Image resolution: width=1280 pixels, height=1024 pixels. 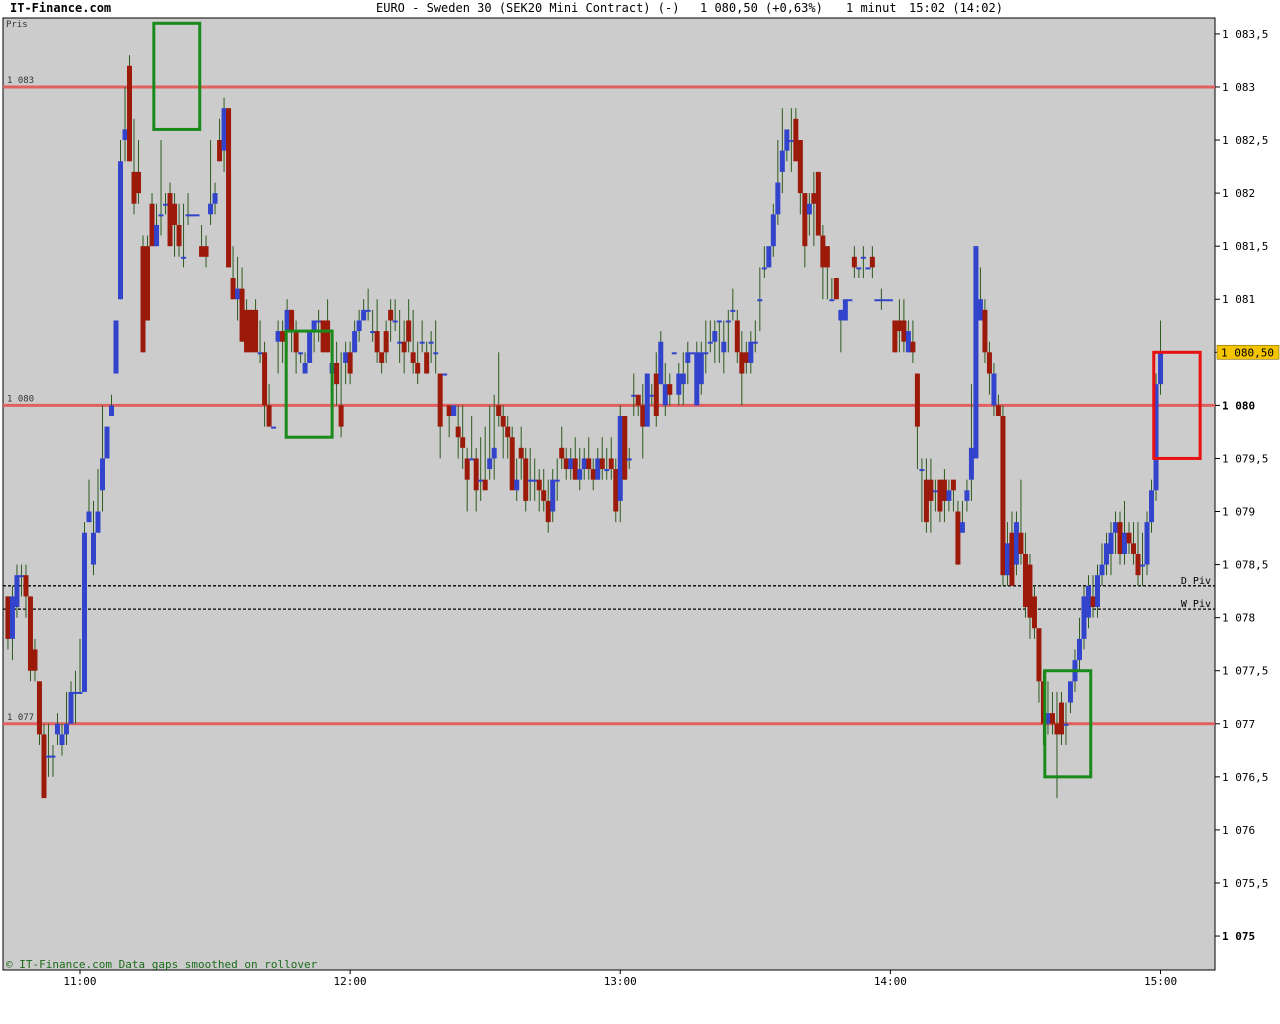 What do you see at coordinates (1238, 87) in the screenshot?
I see `y-tick-label: 1 083` at bounding box center [1238, 87].